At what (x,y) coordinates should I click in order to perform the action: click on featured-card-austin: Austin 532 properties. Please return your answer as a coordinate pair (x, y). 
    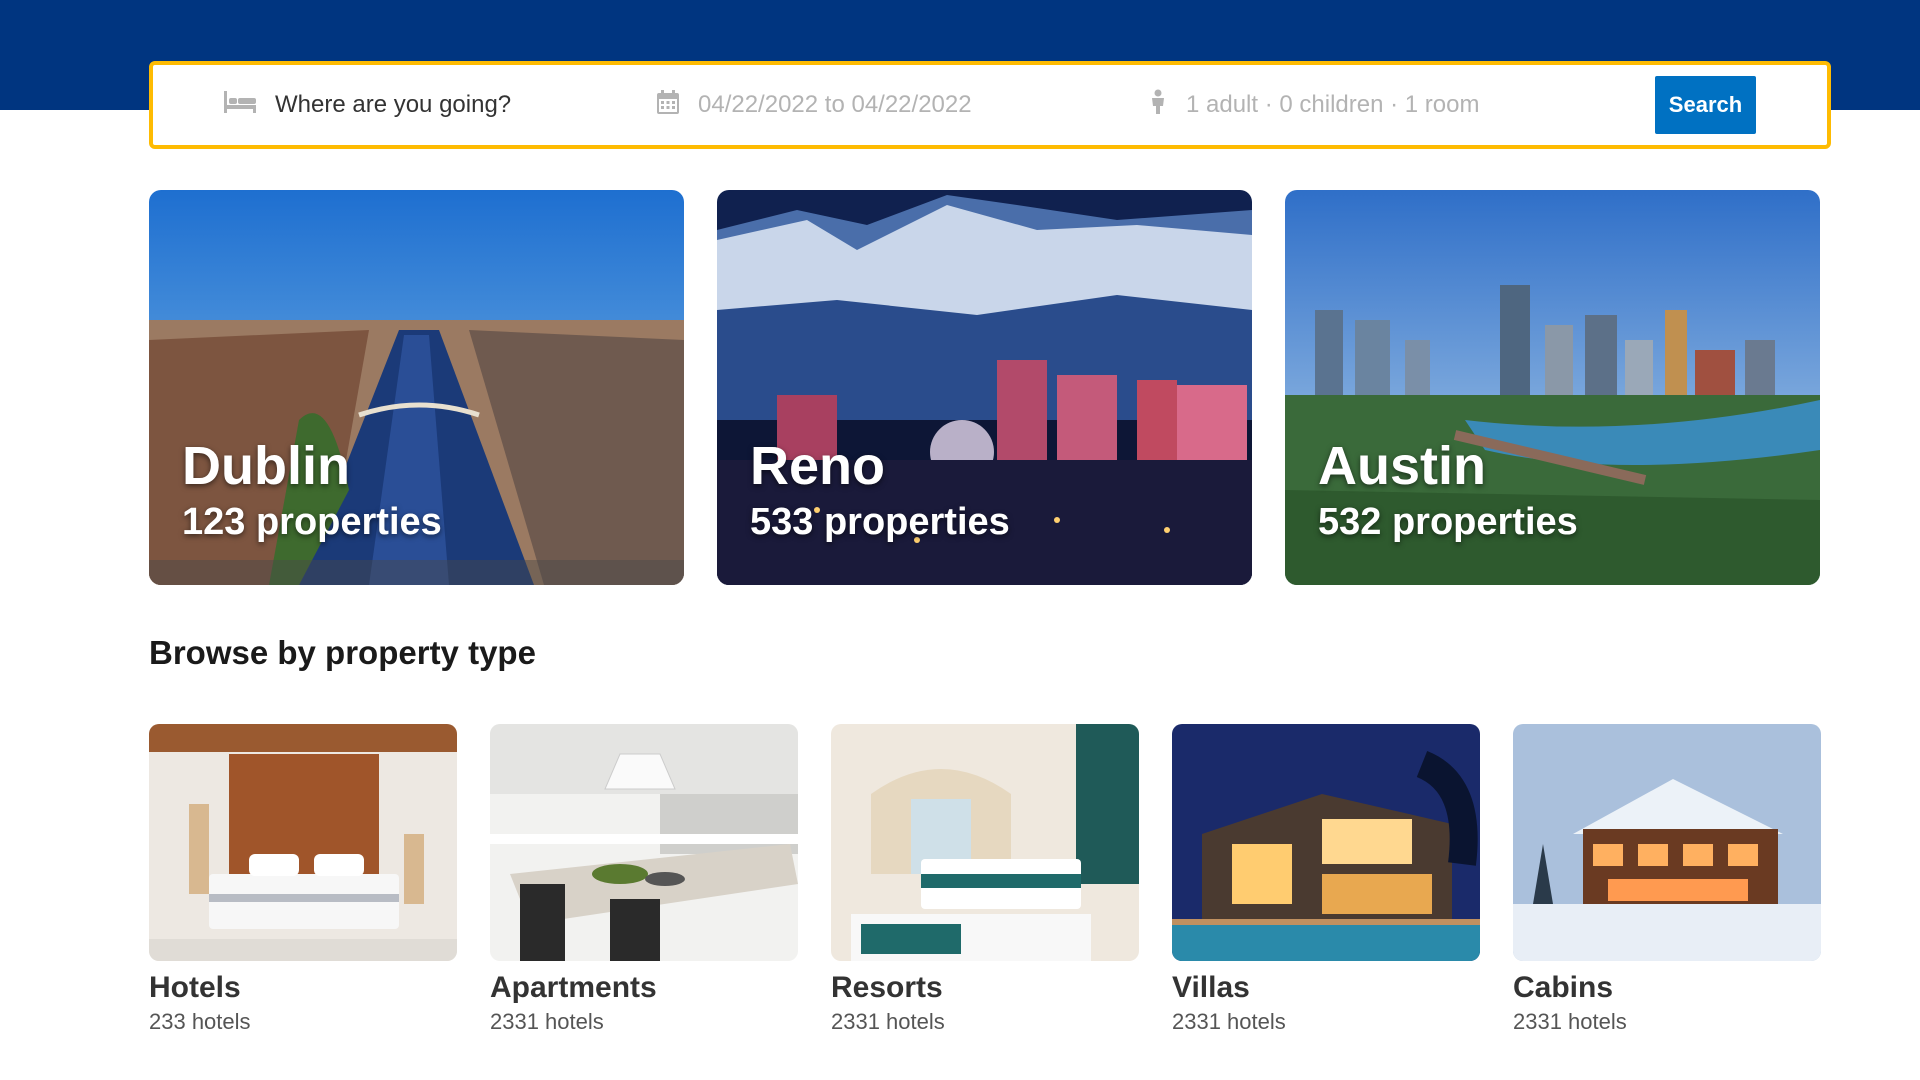
    Looking at the image, I should click on (1552, 387).